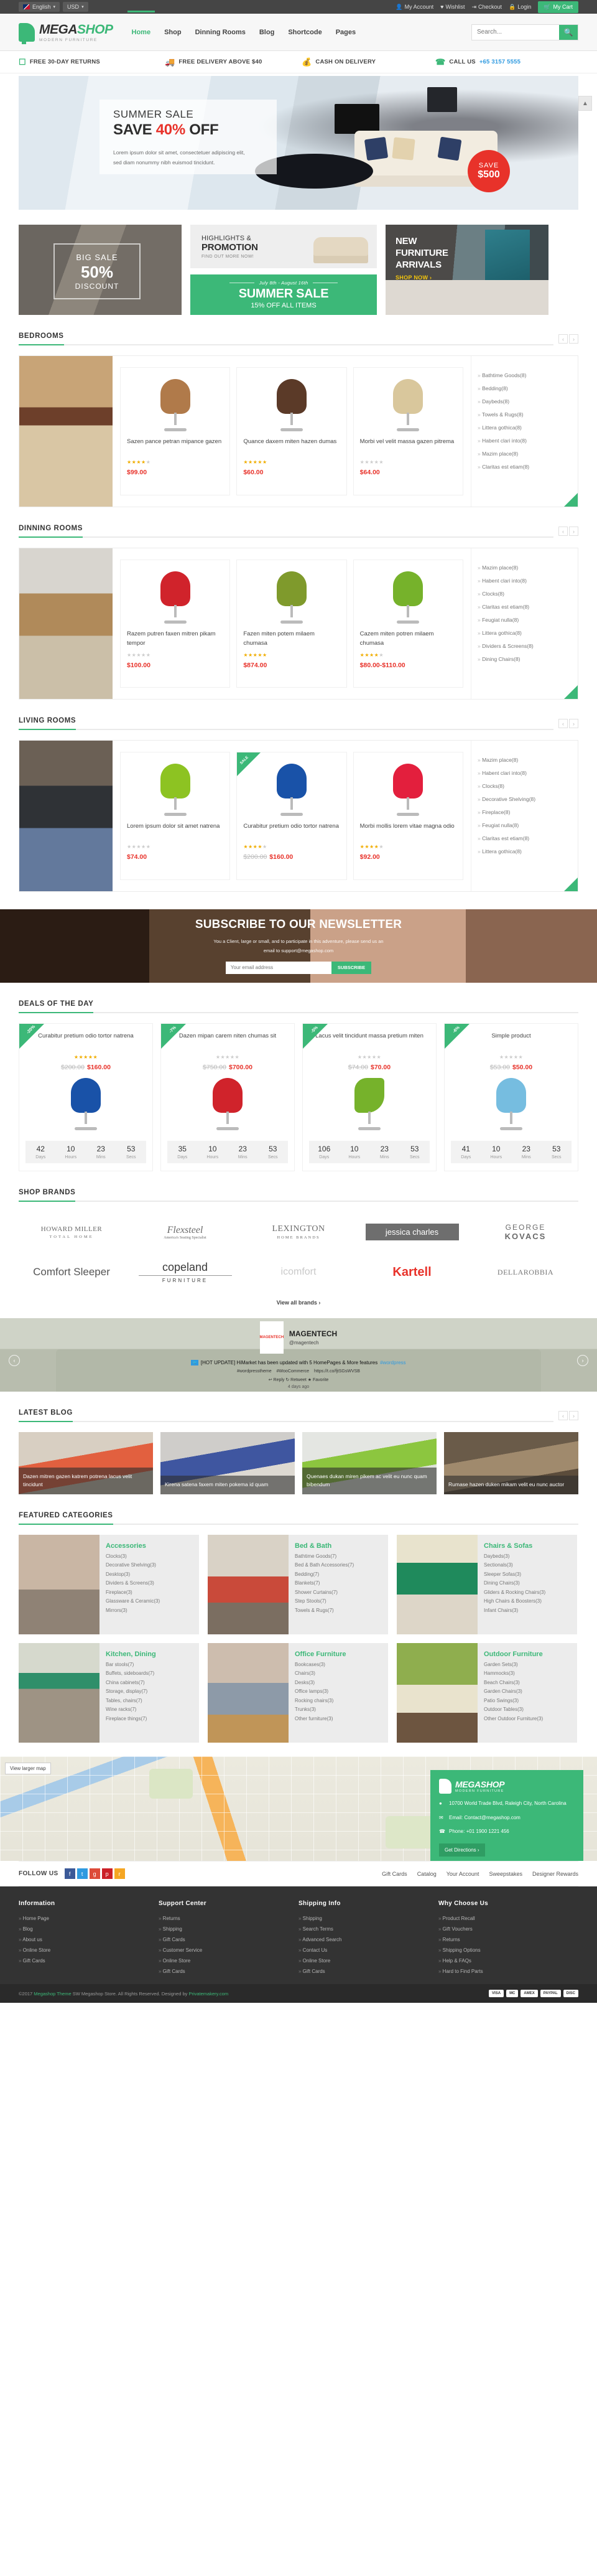 Image resolution: width=597 pixels, height=2576 pixels. Describe the element at coordinates (149, 1592) in the screenshot. I see `category-sub-link: Fireplace(3)` at that location.